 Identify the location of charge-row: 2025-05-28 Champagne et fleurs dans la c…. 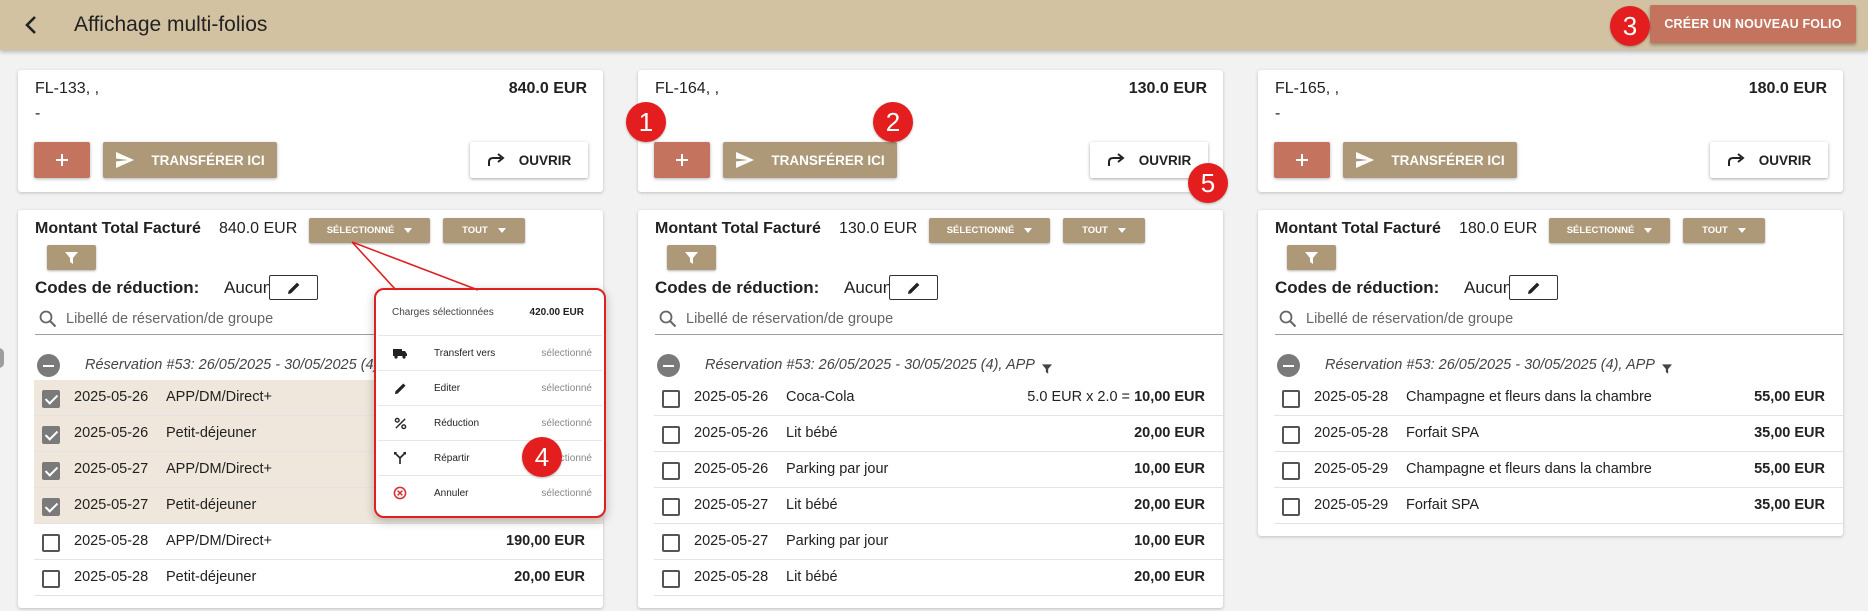
(1558, 398).